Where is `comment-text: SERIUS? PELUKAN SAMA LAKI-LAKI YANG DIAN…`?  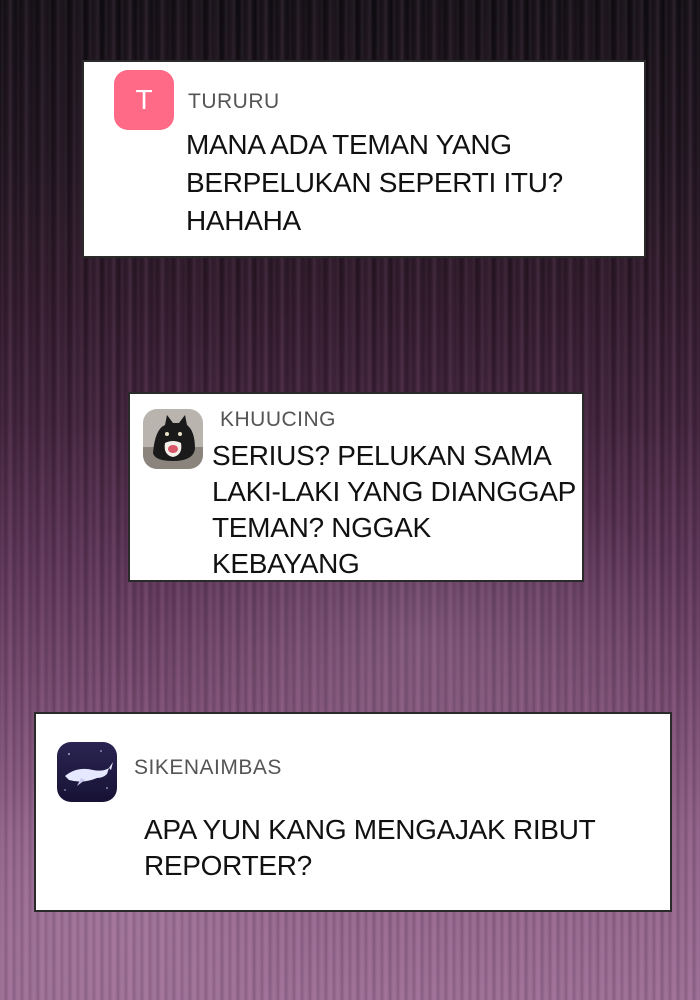 comment-text: SERIUS? PELUKAN SAMA LAKI-LAKI YANG DIAN… is located at coordinates (394, 509).